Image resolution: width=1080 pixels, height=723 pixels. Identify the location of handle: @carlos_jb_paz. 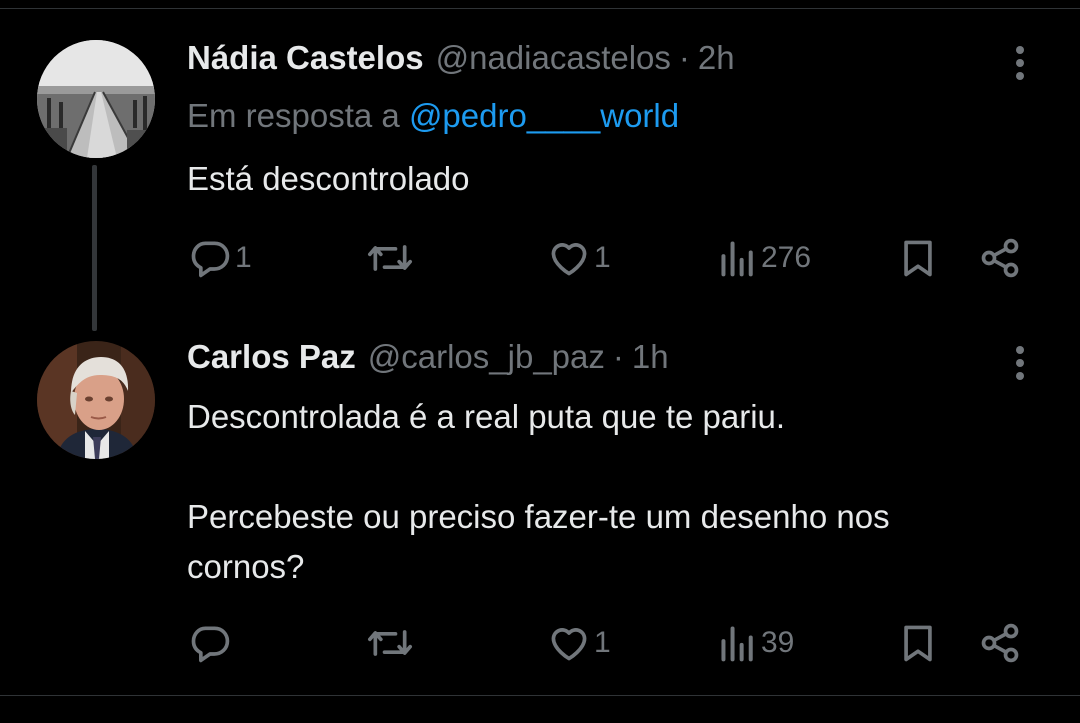
(486, 357).